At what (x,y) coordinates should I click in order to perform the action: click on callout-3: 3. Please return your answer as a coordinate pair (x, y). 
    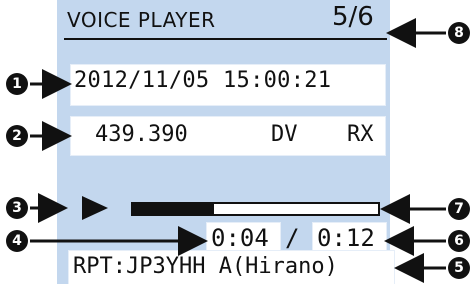
    Looking at the image, I should click on (17, 208).